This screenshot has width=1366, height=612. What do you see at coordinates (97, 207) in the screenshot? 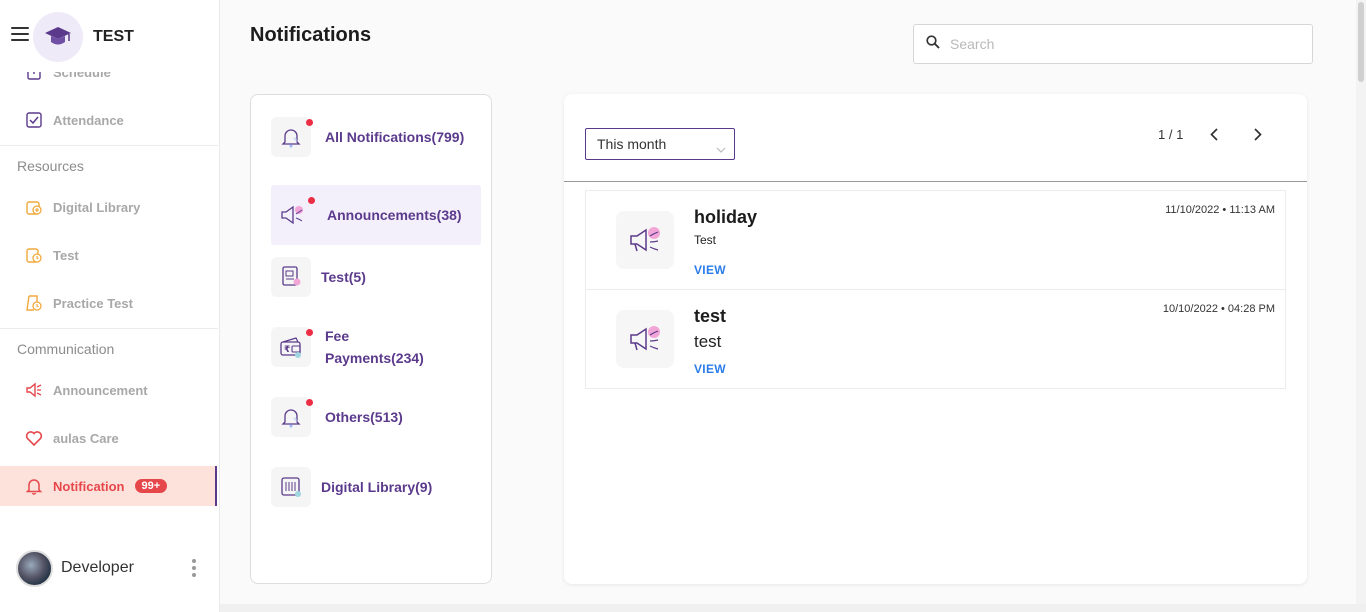
I see `sidebar-item-label: Digital Library` at bounding box center [97, 207].